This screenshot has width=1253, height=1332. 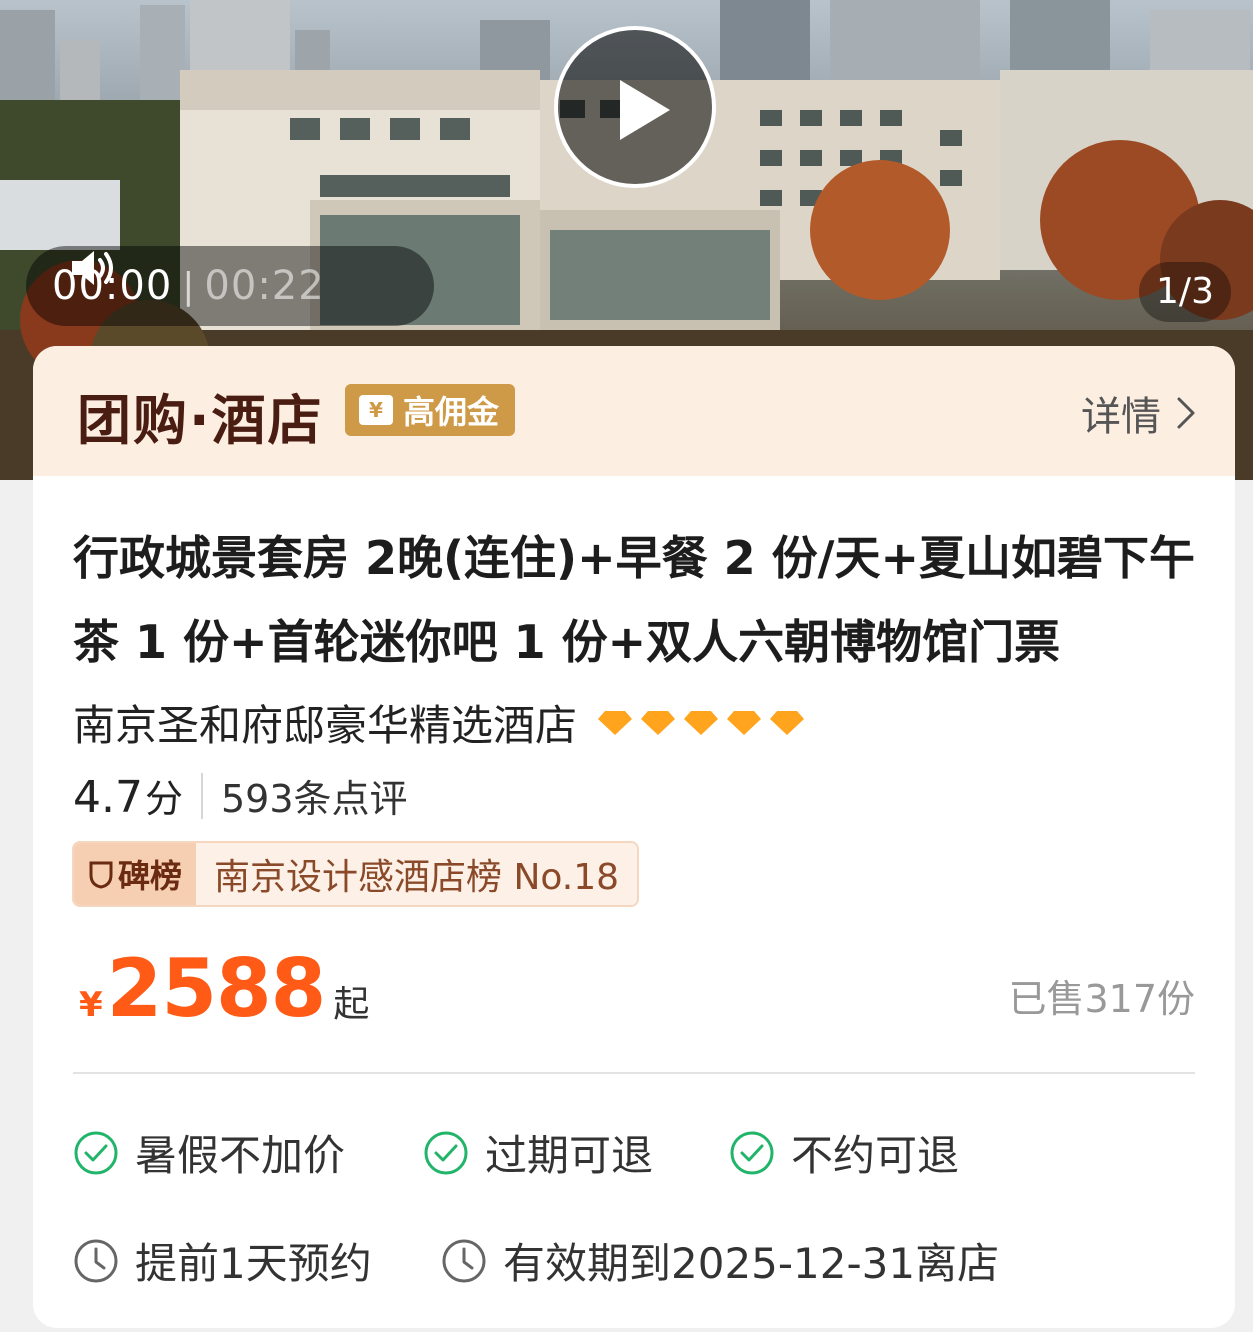 What do you see at coordinates (108, 797) in the screenshot?
I see `rating-score: 4.7` at bounding box center [108, 797].